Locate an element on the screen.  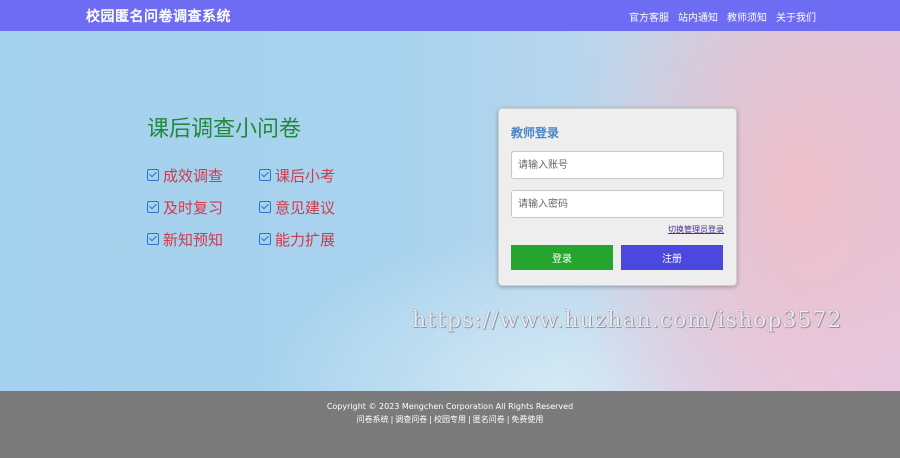
feature-item: 意见建议 is located at coordinates (315, 207).